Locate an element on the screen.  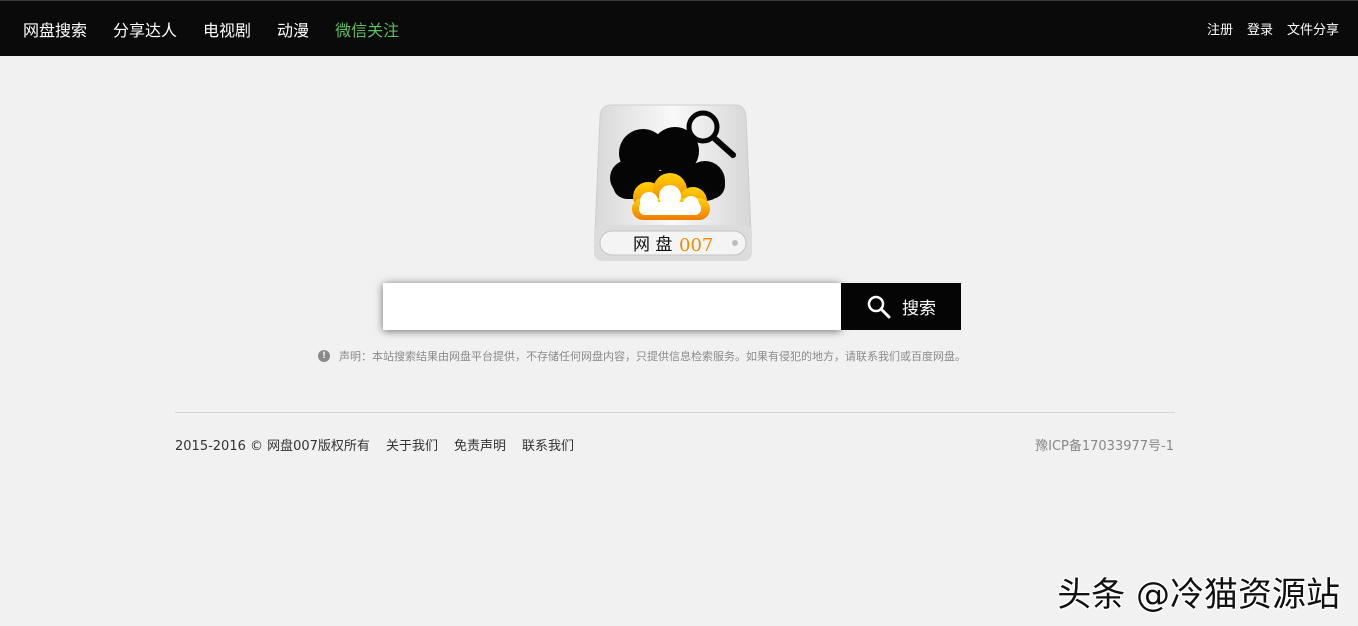
file-share-link: 文件分享 is located at coordinates (1313, 28).